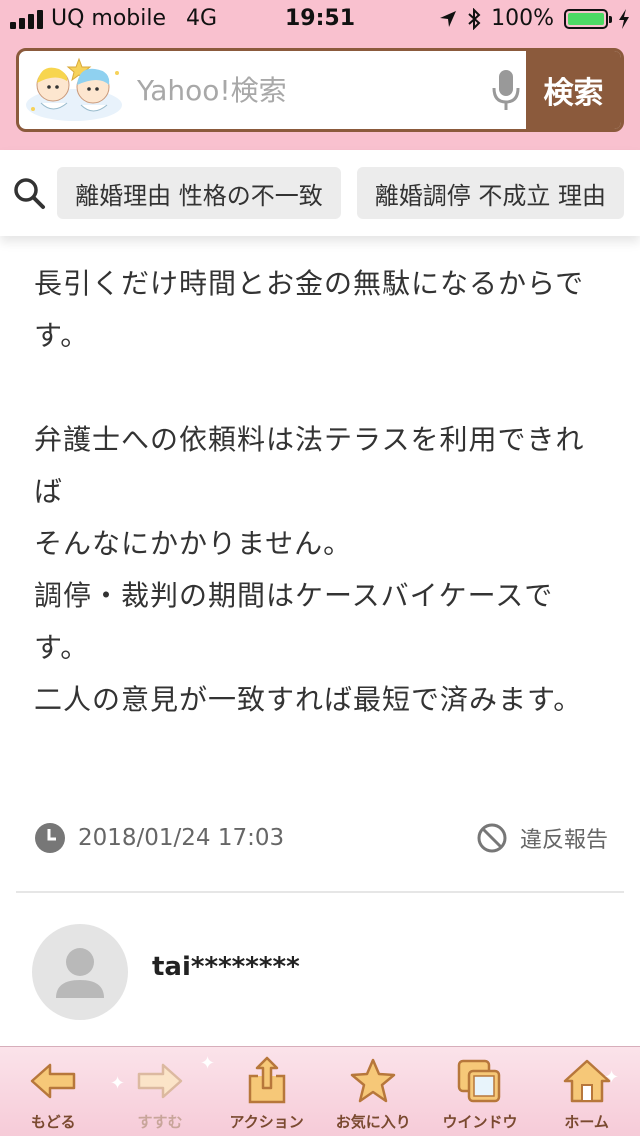  What do you see at coordinates (320, 1091) in the screenshot?
I see `browser-toolbar: ✦ ✦ ✦ もどる すすむ アクション お気に入り ウインドウ ホーム` at bounding box center [320, 1091].